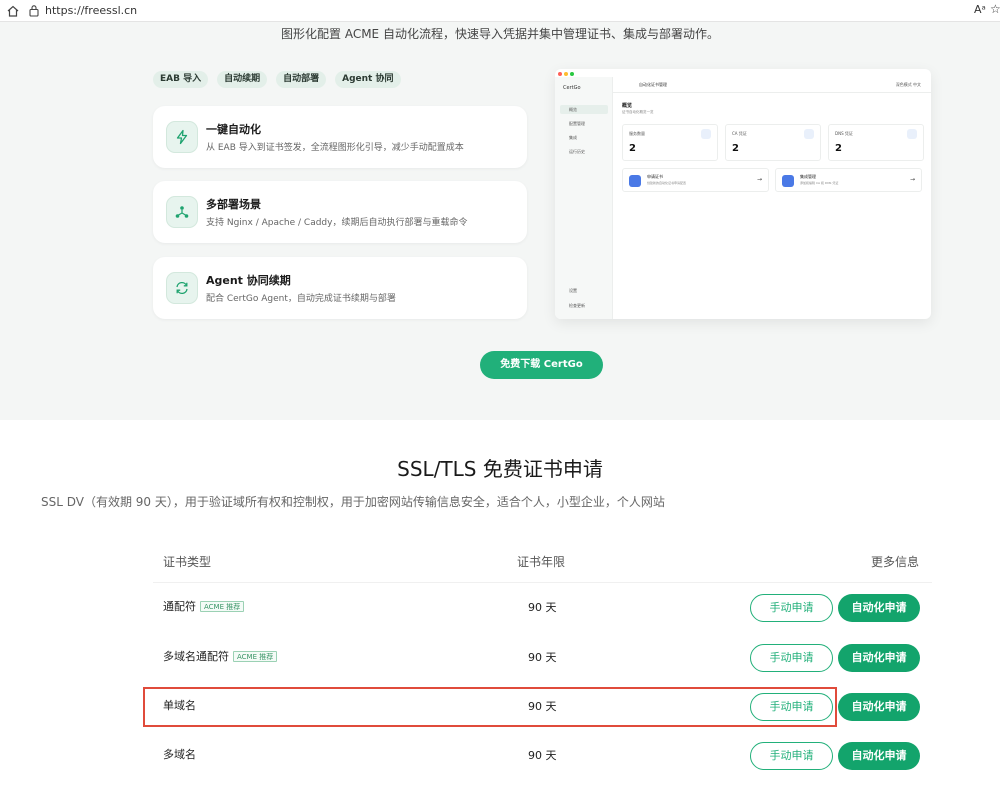 Image resolution: width=1000 pixels, height=804 pixels. Describe the element at coordinates (335, 148) in the screenshot. I see `feature-desc: 从 EAB 导入到证书签发，全流程图形化引导，减少手动配置成本` at that location.